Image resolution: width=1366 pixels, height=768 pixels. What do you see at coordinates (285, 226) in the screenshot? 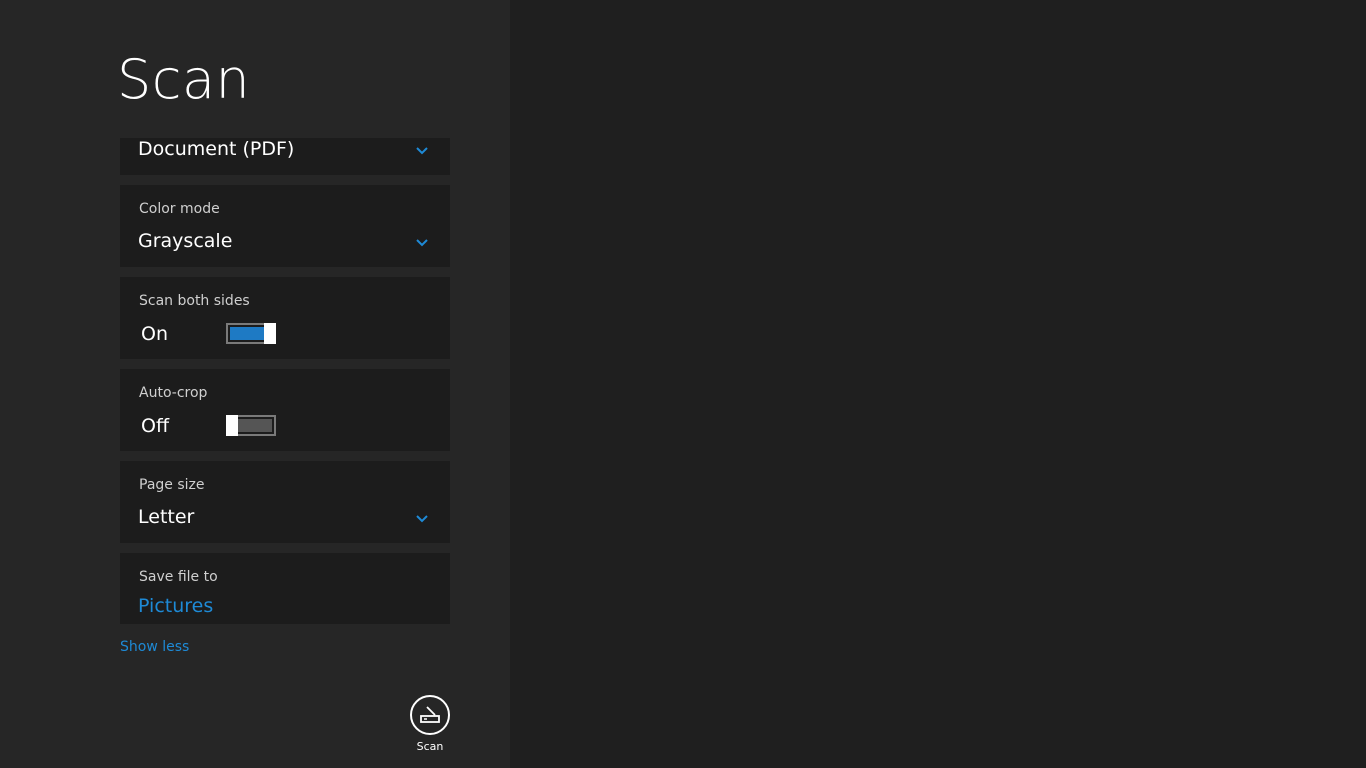
I see `color-mode-dropdown: Color mode Grayscale` at bounding box center [285, 226].